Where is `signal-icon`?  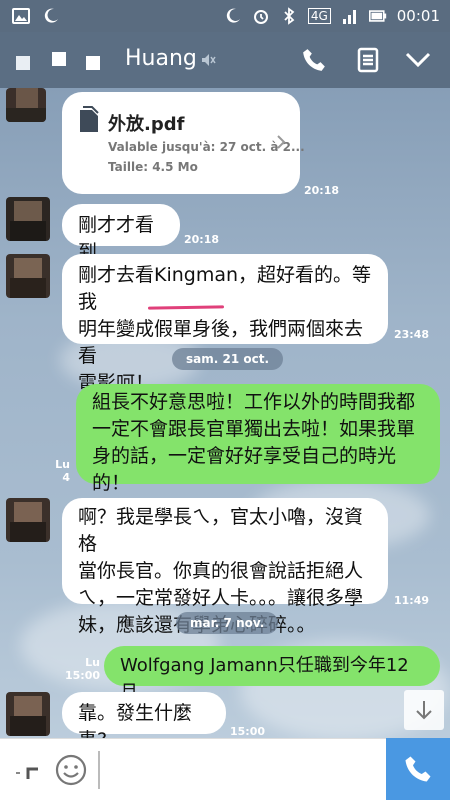
signal-icon is located at coordinates (350, 16).